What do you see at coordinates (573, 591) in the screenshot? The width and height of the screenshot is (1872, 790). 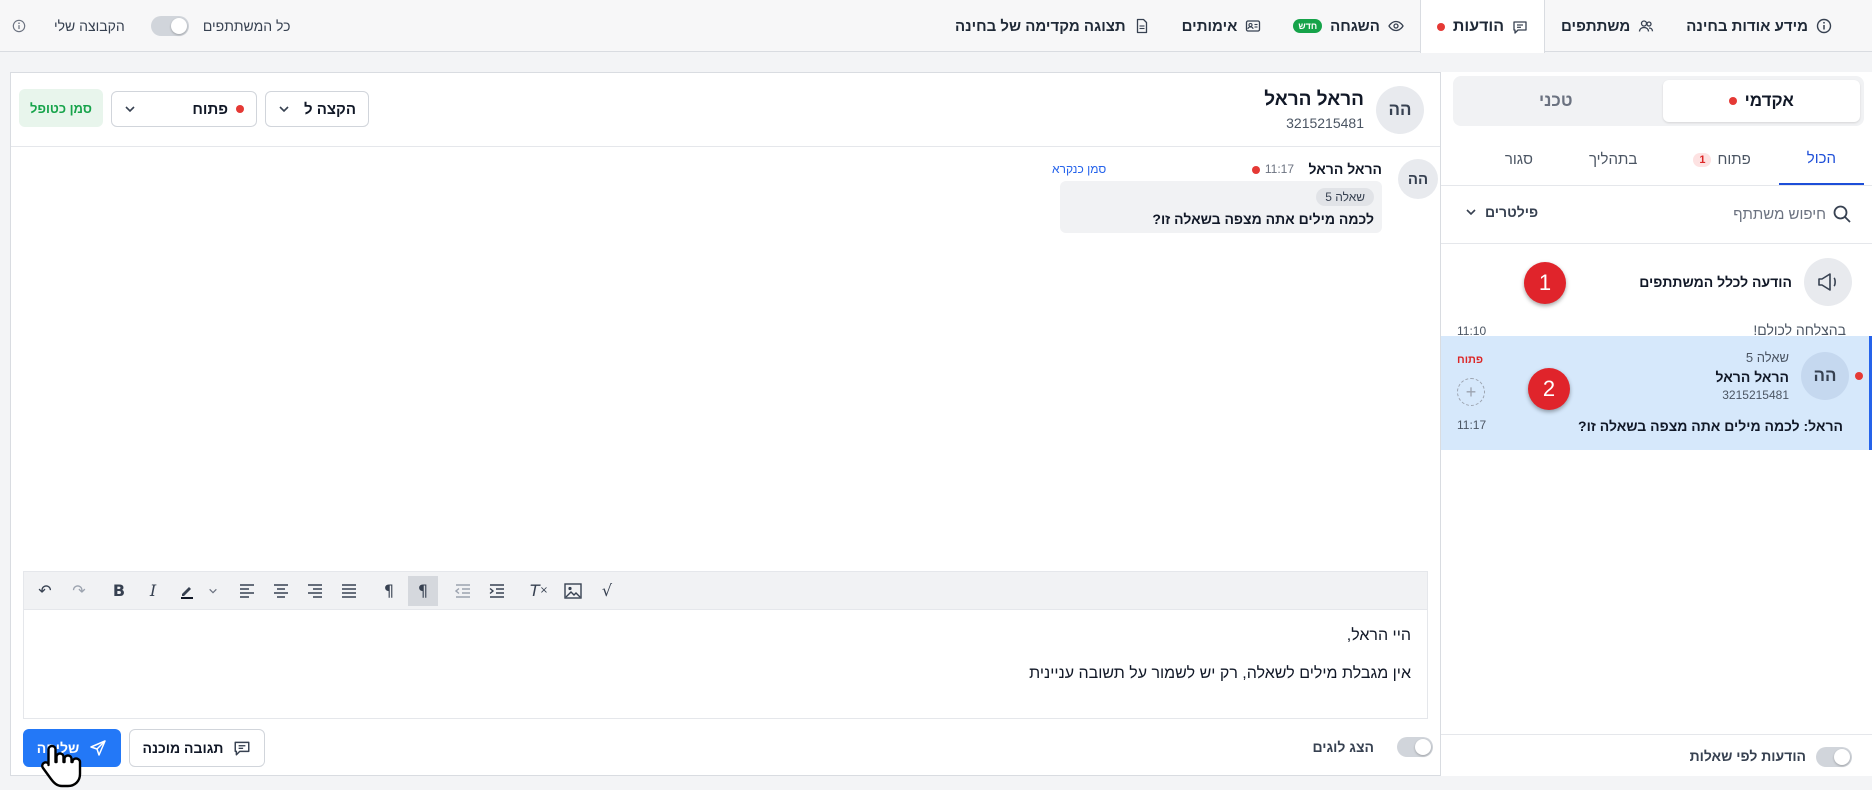 I see `image-icon` at bounding box center [573, 591].